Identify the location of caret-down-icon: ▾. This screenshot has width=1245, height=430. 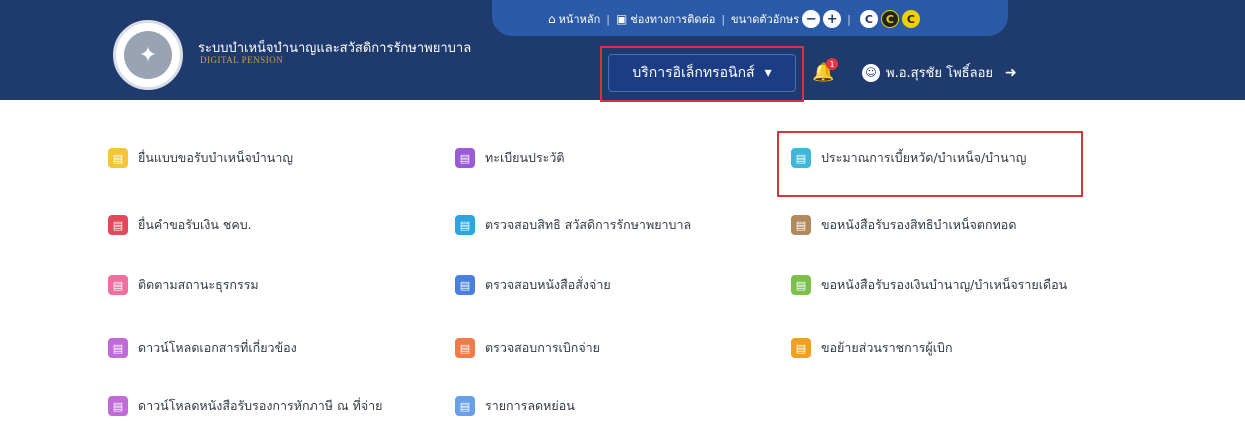
(768, 73).